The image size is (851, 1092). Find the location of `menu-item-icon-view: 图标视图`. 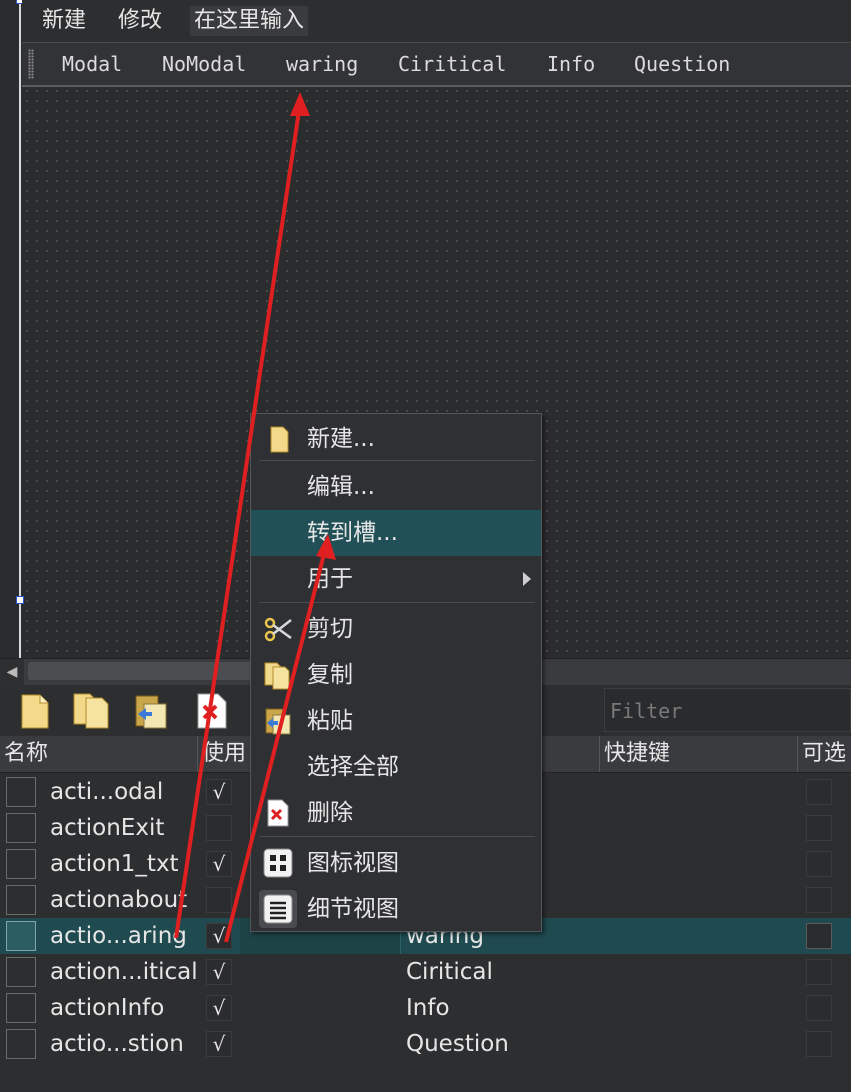

menu-item-icon-view: 图标视图 is located at coordinates (396, 863).